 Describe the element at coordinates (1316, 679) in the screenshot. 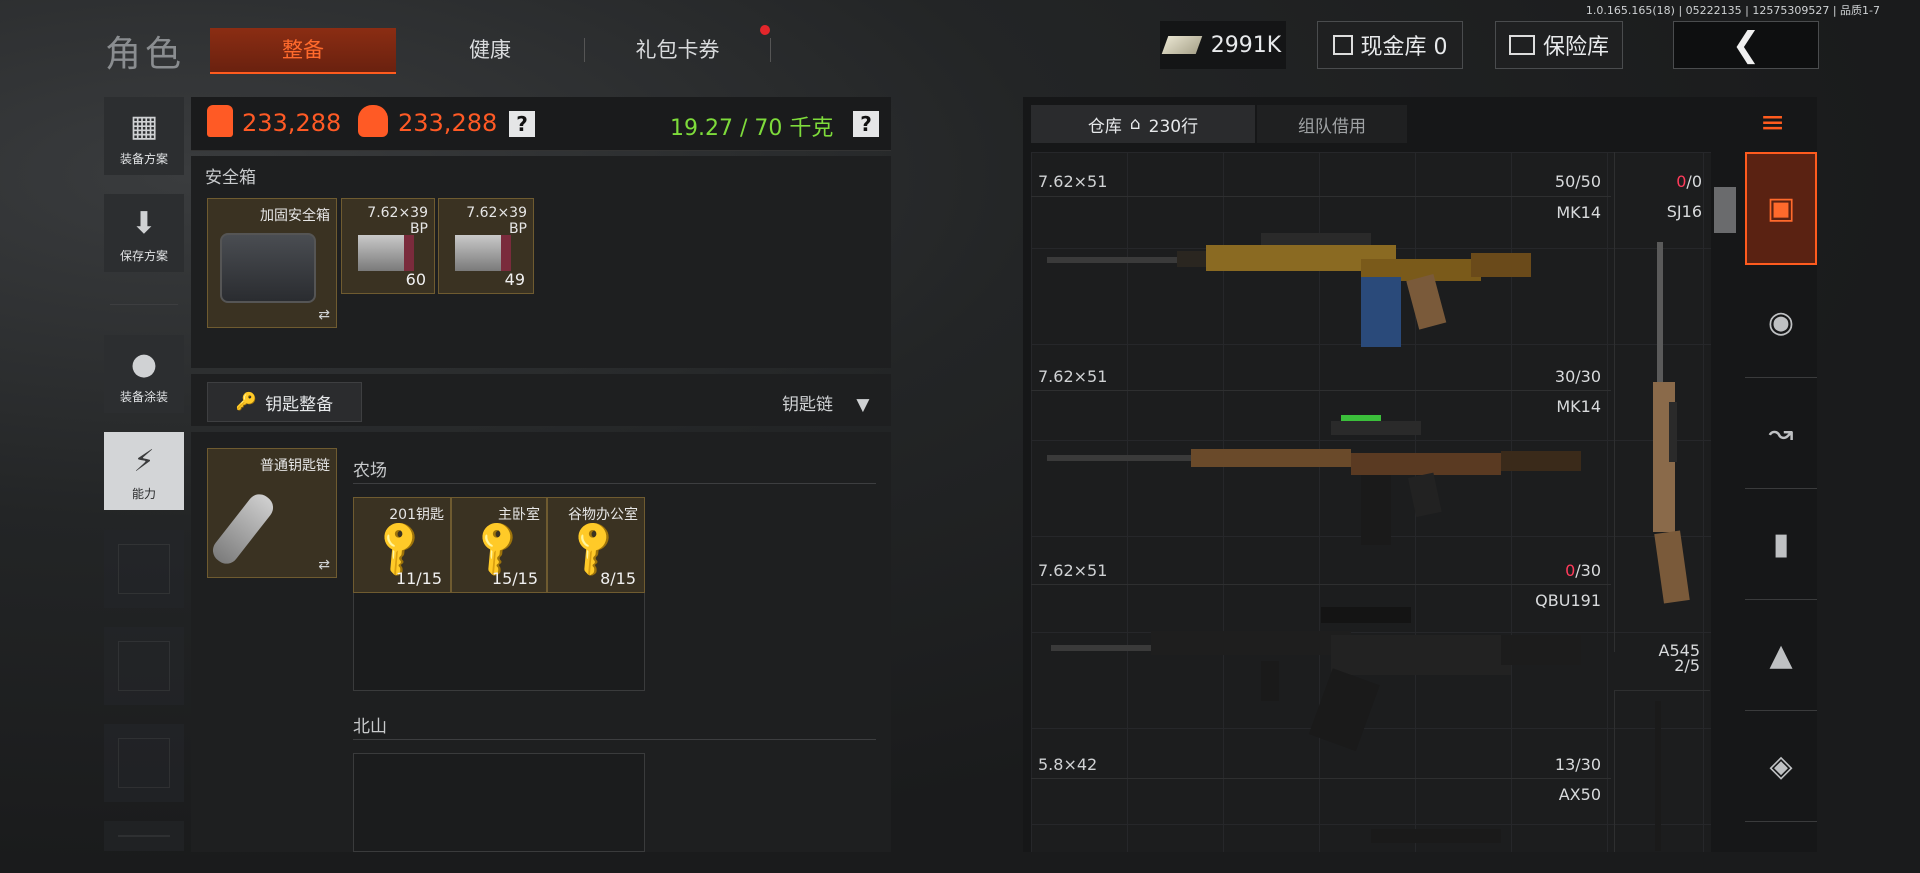

I see `rifle-qbu191-image` at that location.